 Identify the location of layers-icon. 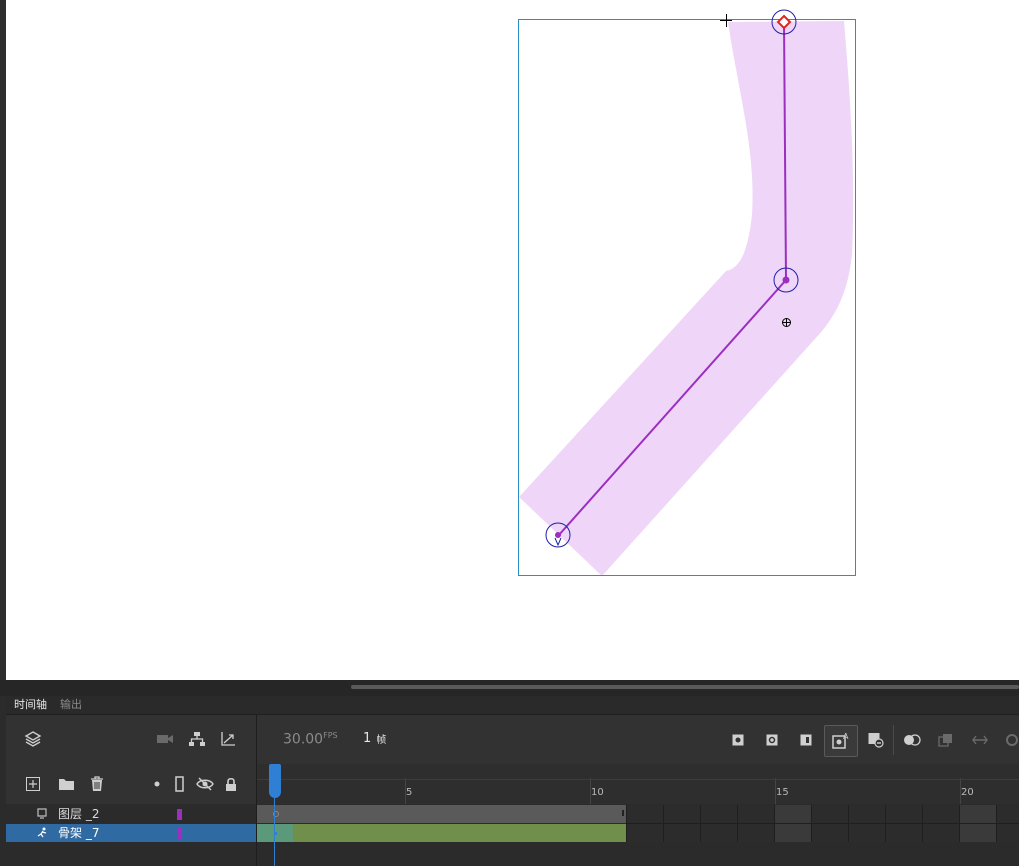
(33, 739).